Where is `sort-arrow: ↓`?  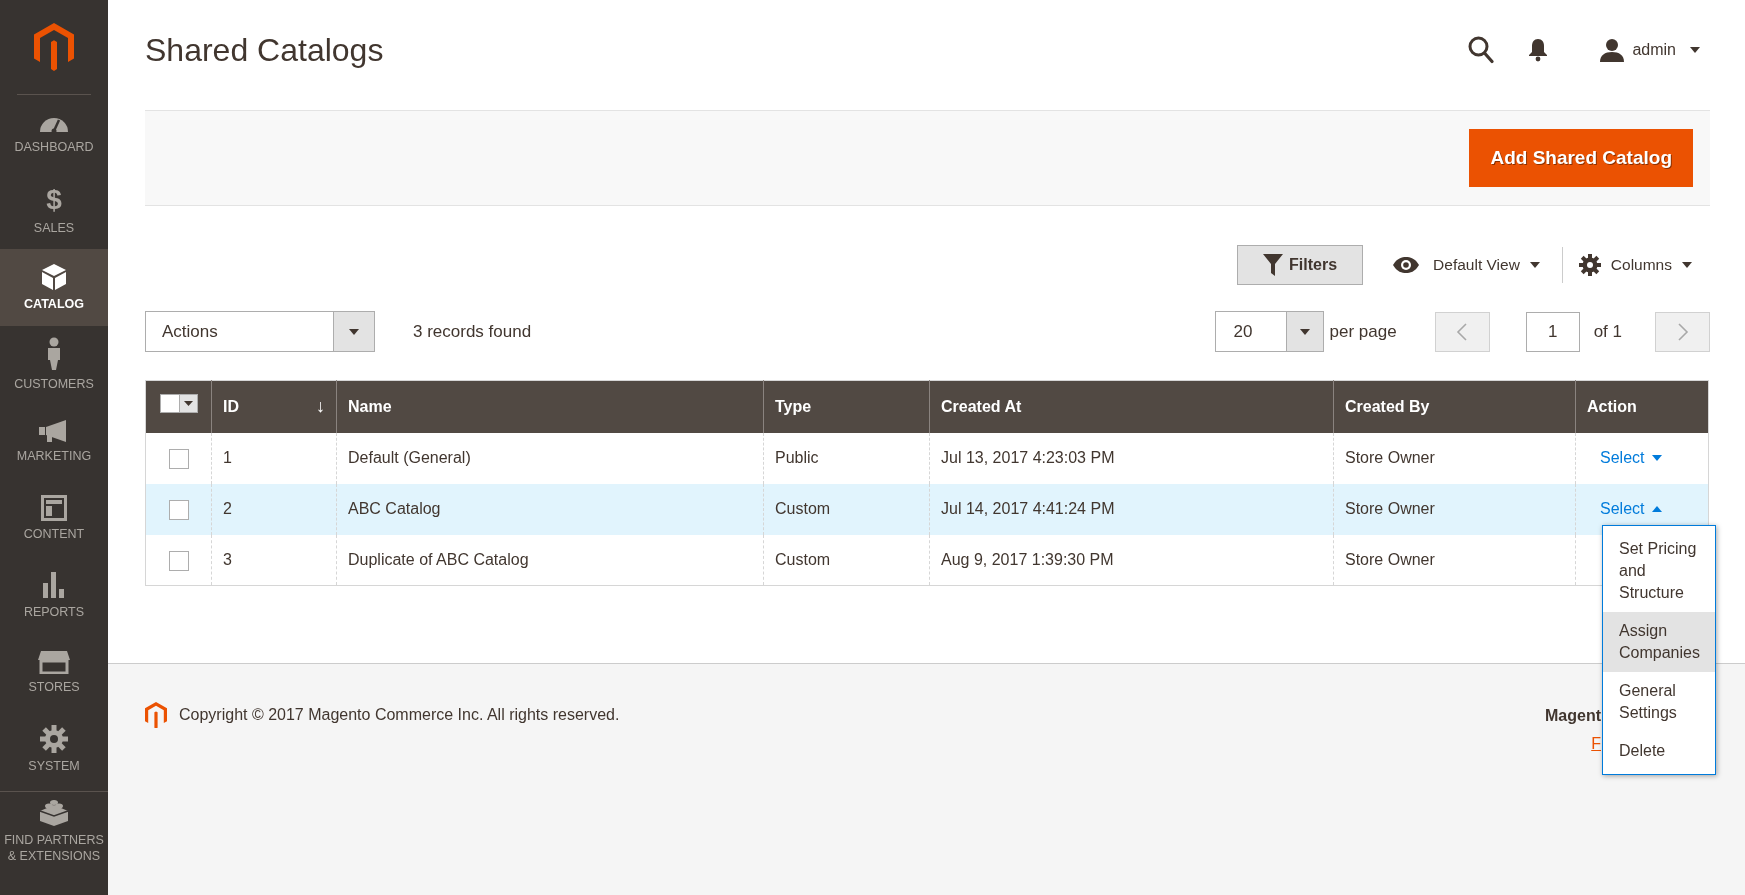
sort-arrow: ↓ is located at coordinates (320, 407).